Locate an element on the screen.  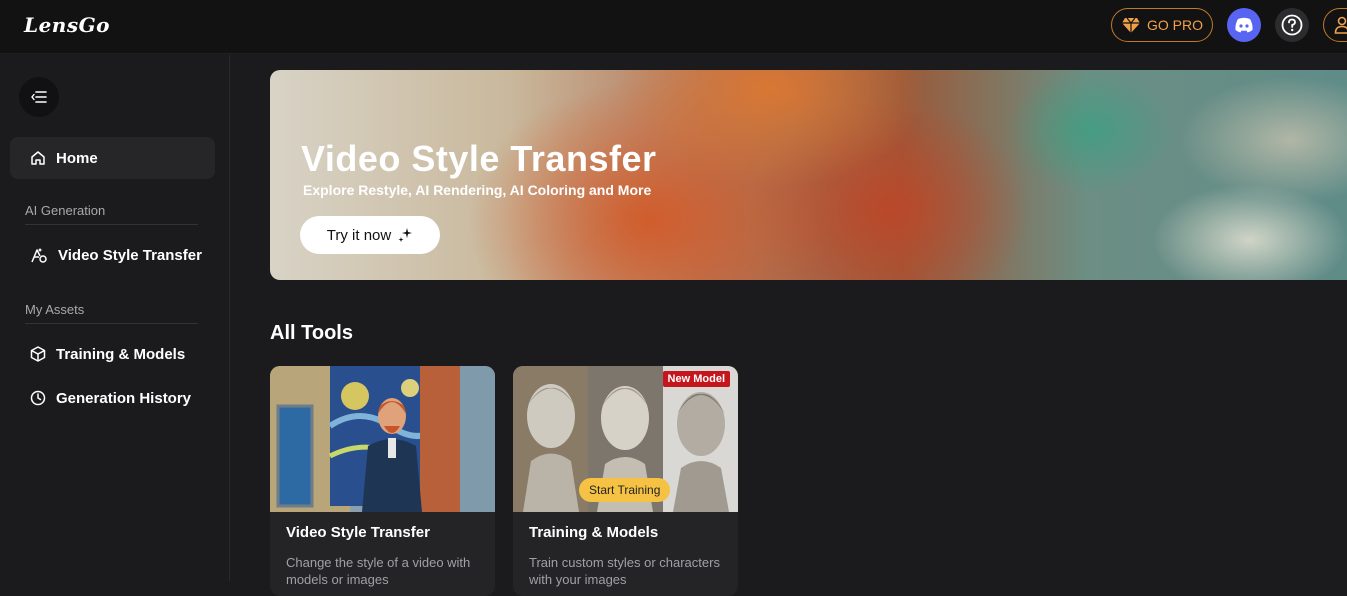
sidebar-item-generation-history: Generation History is located at coordinates (112, 398).